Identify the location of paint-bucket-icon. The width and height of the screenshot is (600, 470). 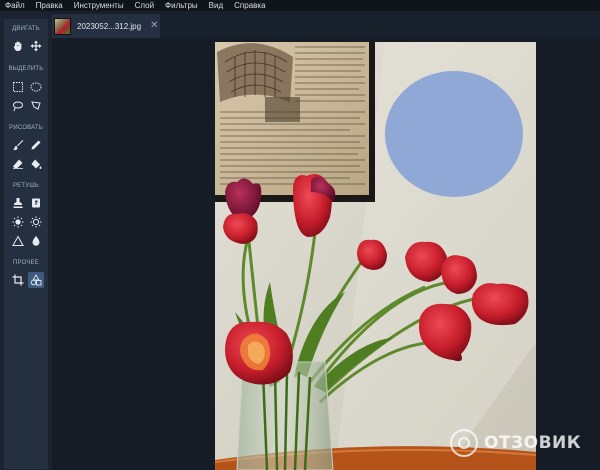
(36, 164).